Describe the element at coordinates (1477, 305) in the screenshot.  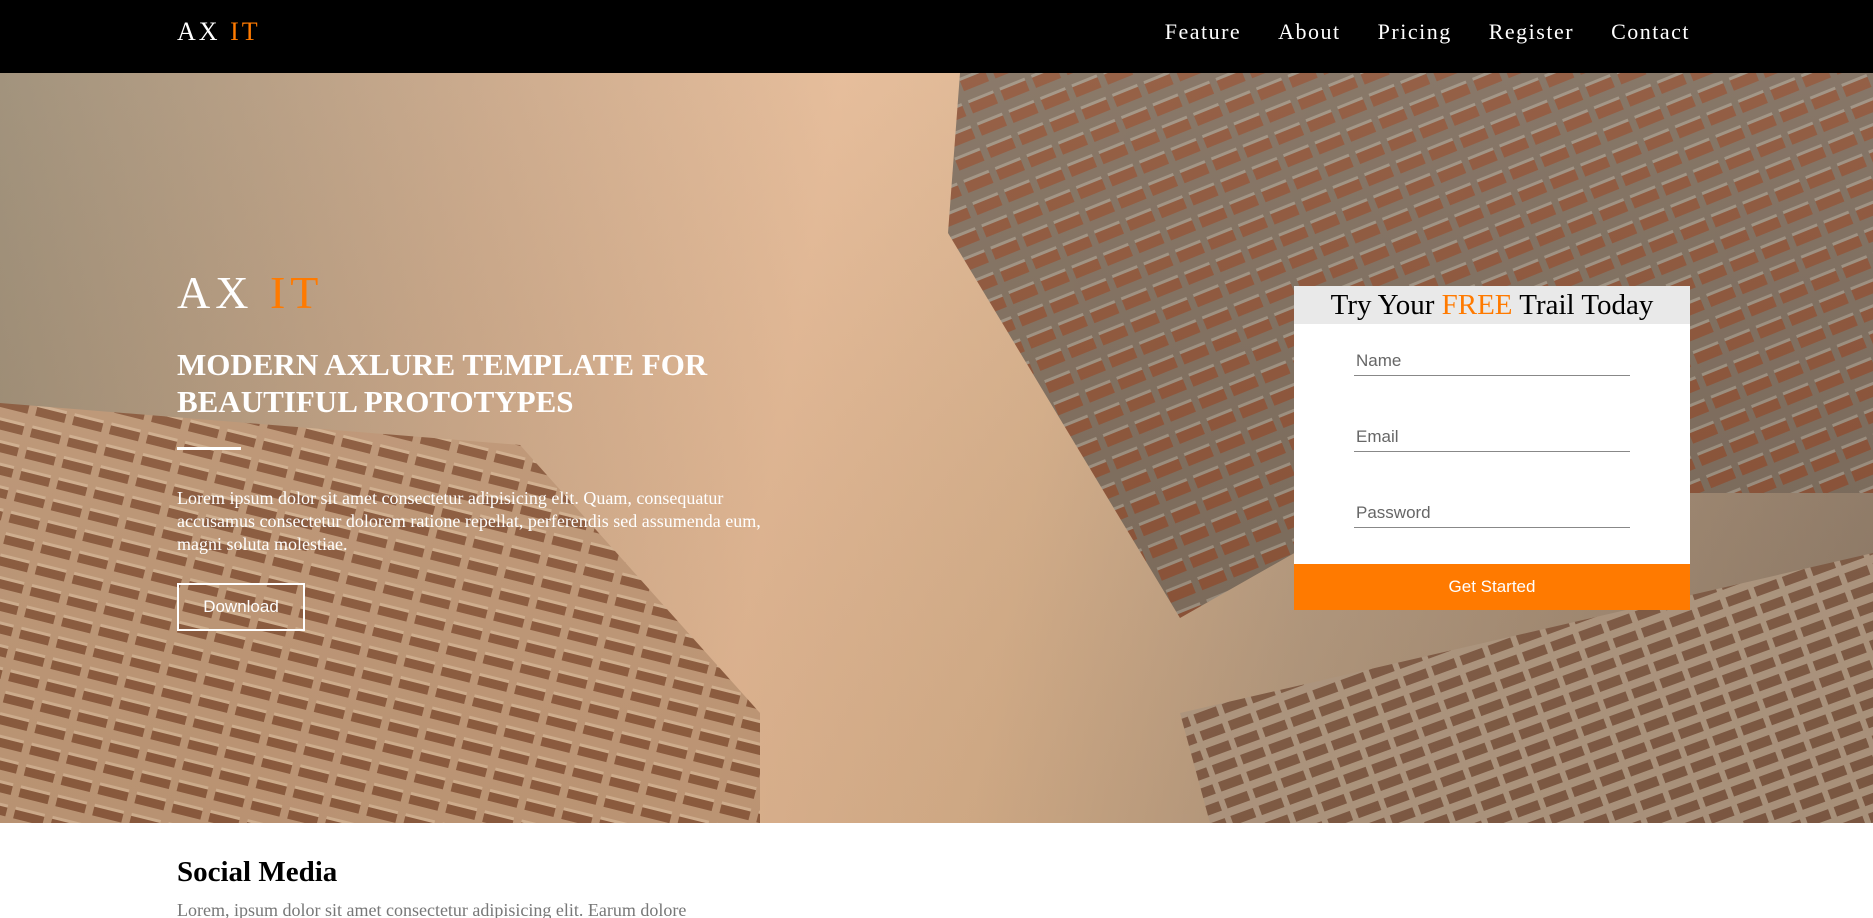
I see `form-title-accent: FREE` at that location.